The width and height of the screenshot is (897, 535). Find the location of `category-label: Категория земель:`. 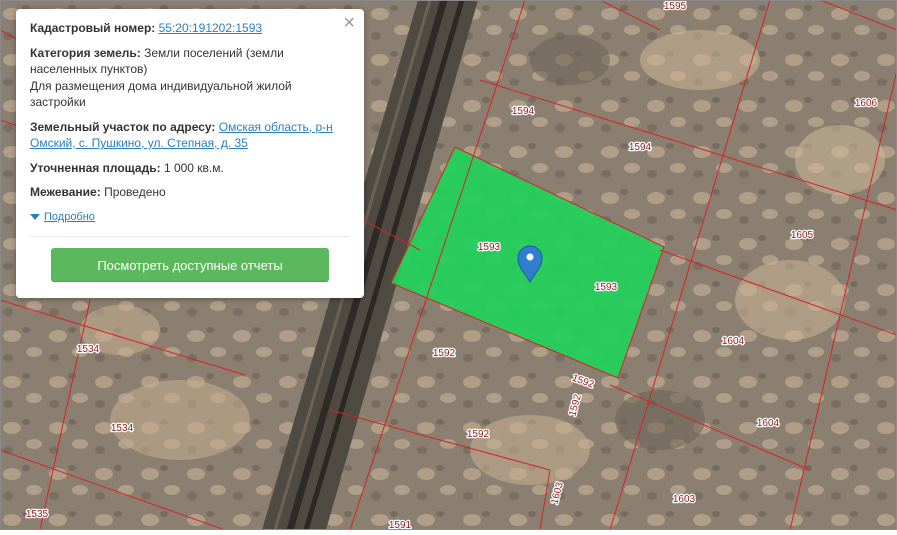

category-label: Категория земель: is located at coordinates (85, 52).